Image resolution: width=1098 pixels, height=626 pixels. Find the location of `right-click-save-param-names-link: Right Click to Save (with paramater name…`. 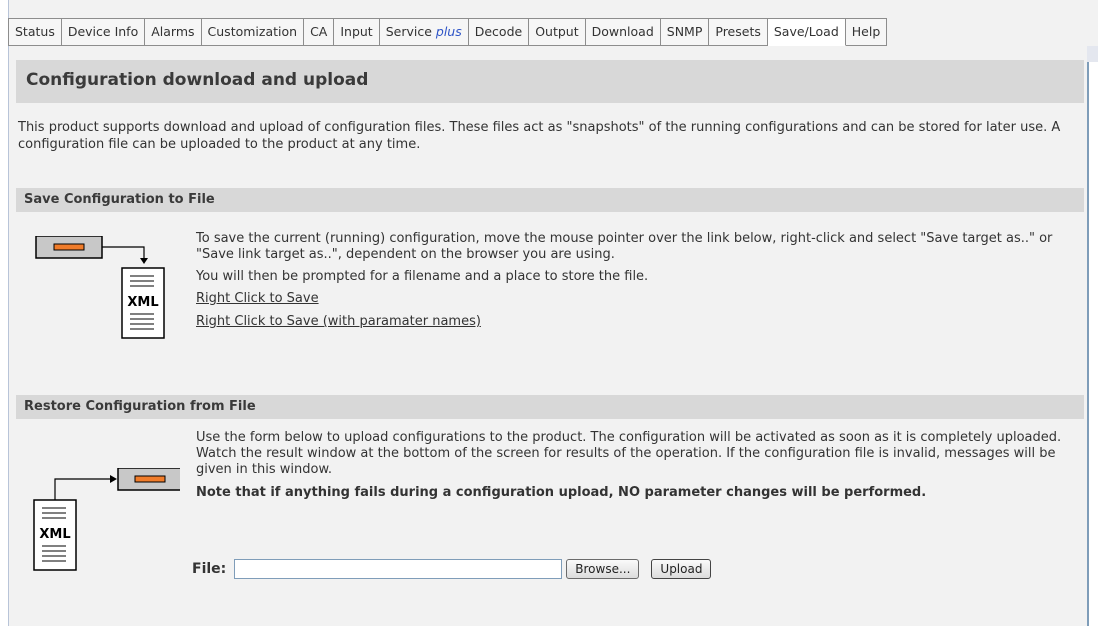

right-click-save-param-names-link: Right Click to Save (with paramater name… is located at coordinates (636, 322).